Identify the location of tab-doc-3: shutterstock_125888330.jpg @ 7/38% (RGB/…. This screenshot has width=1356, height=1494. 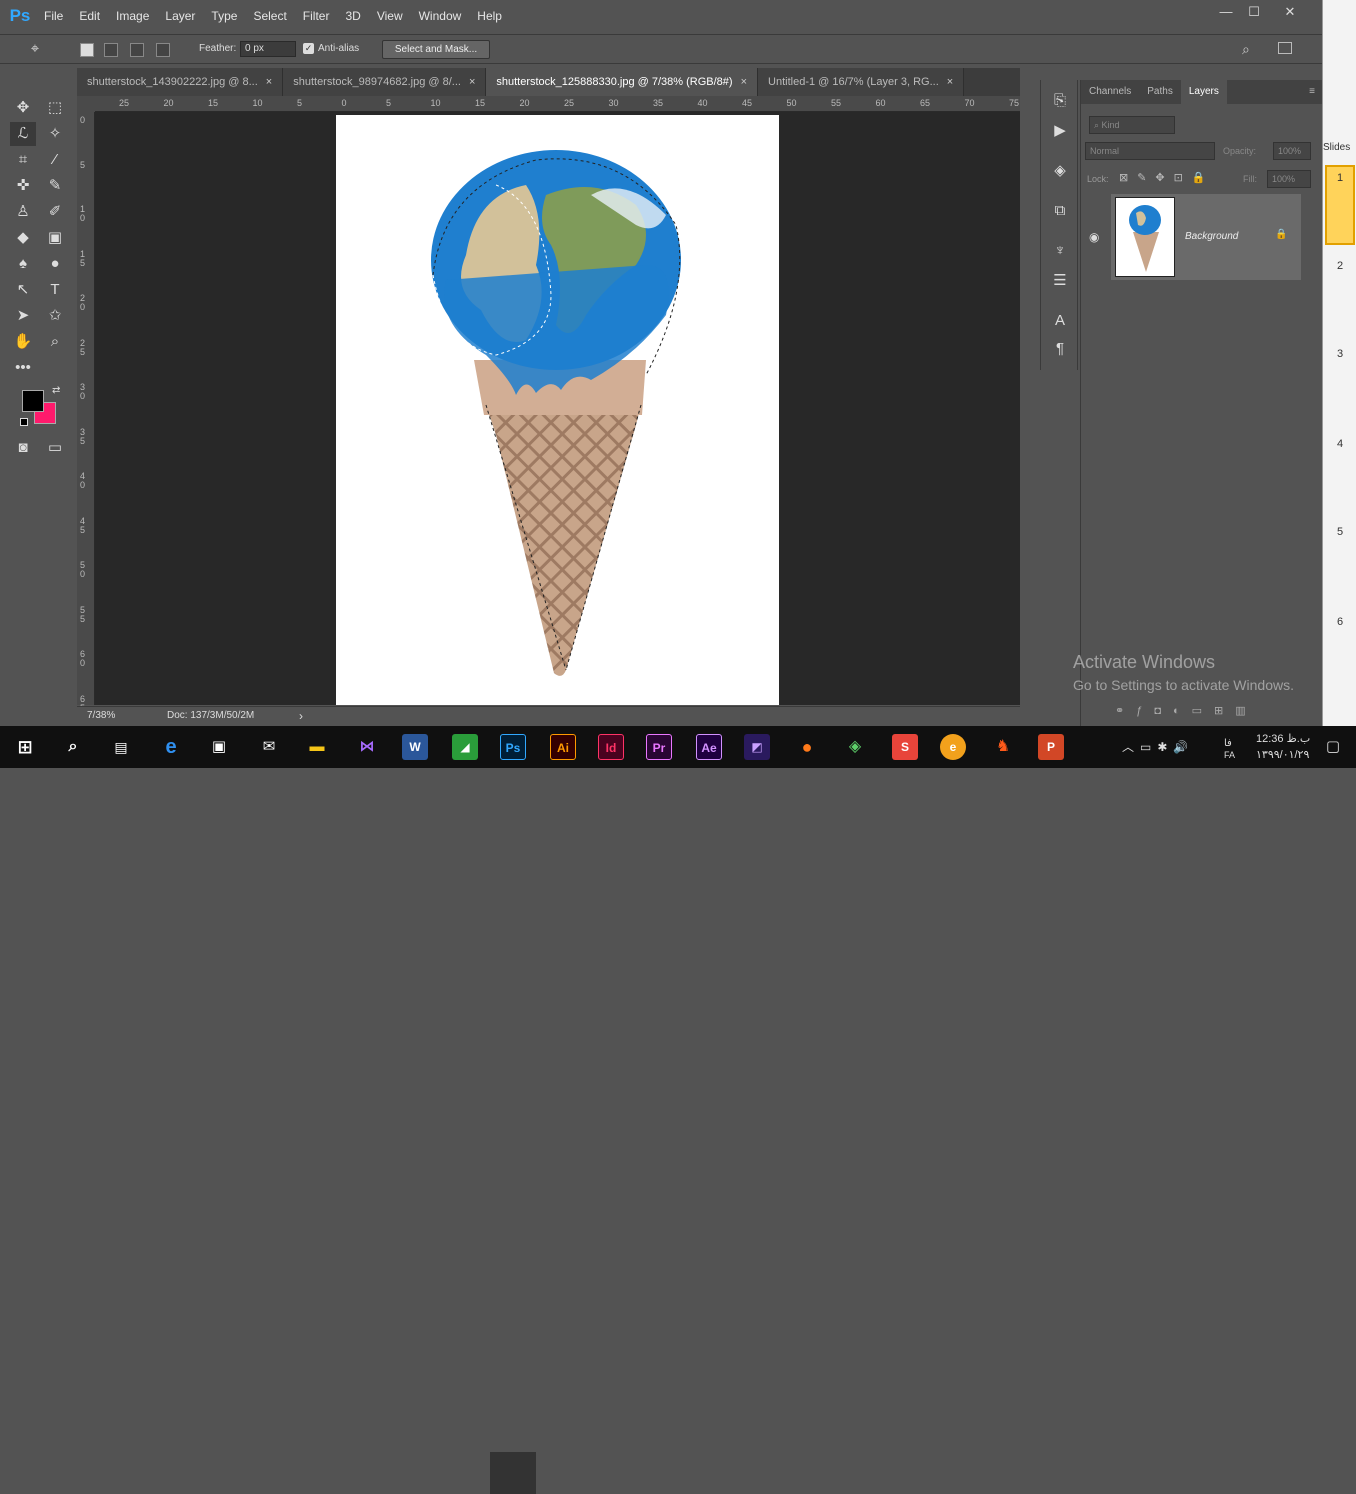
(622, 82).